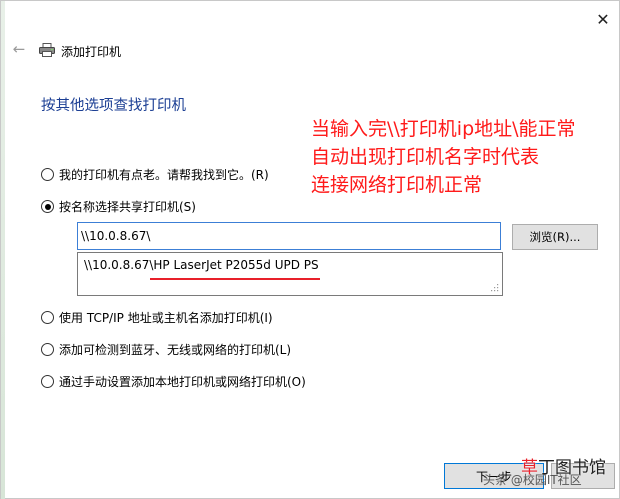 The image size is (620, 499). I want to click on radio-manual-setup, so click(47, 381).